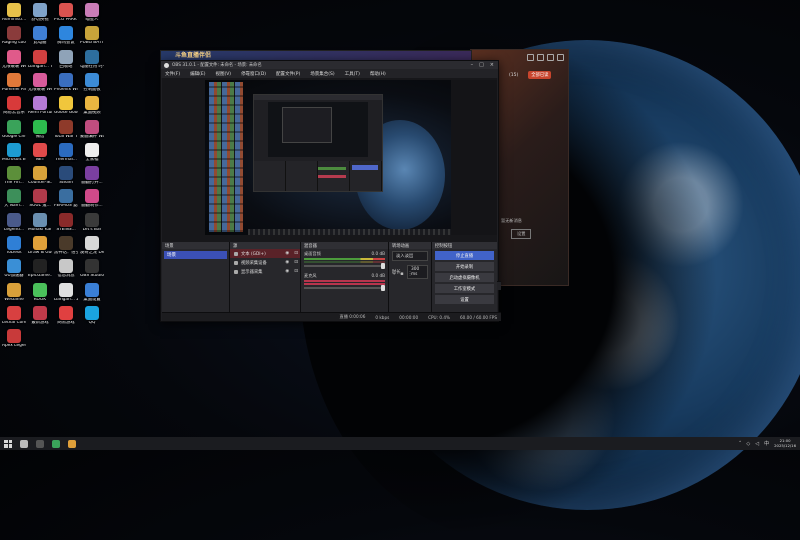  Describe the element at coordinates (92, 152) in the screenshot. I see `desktop-icon: 全家福` at that location.